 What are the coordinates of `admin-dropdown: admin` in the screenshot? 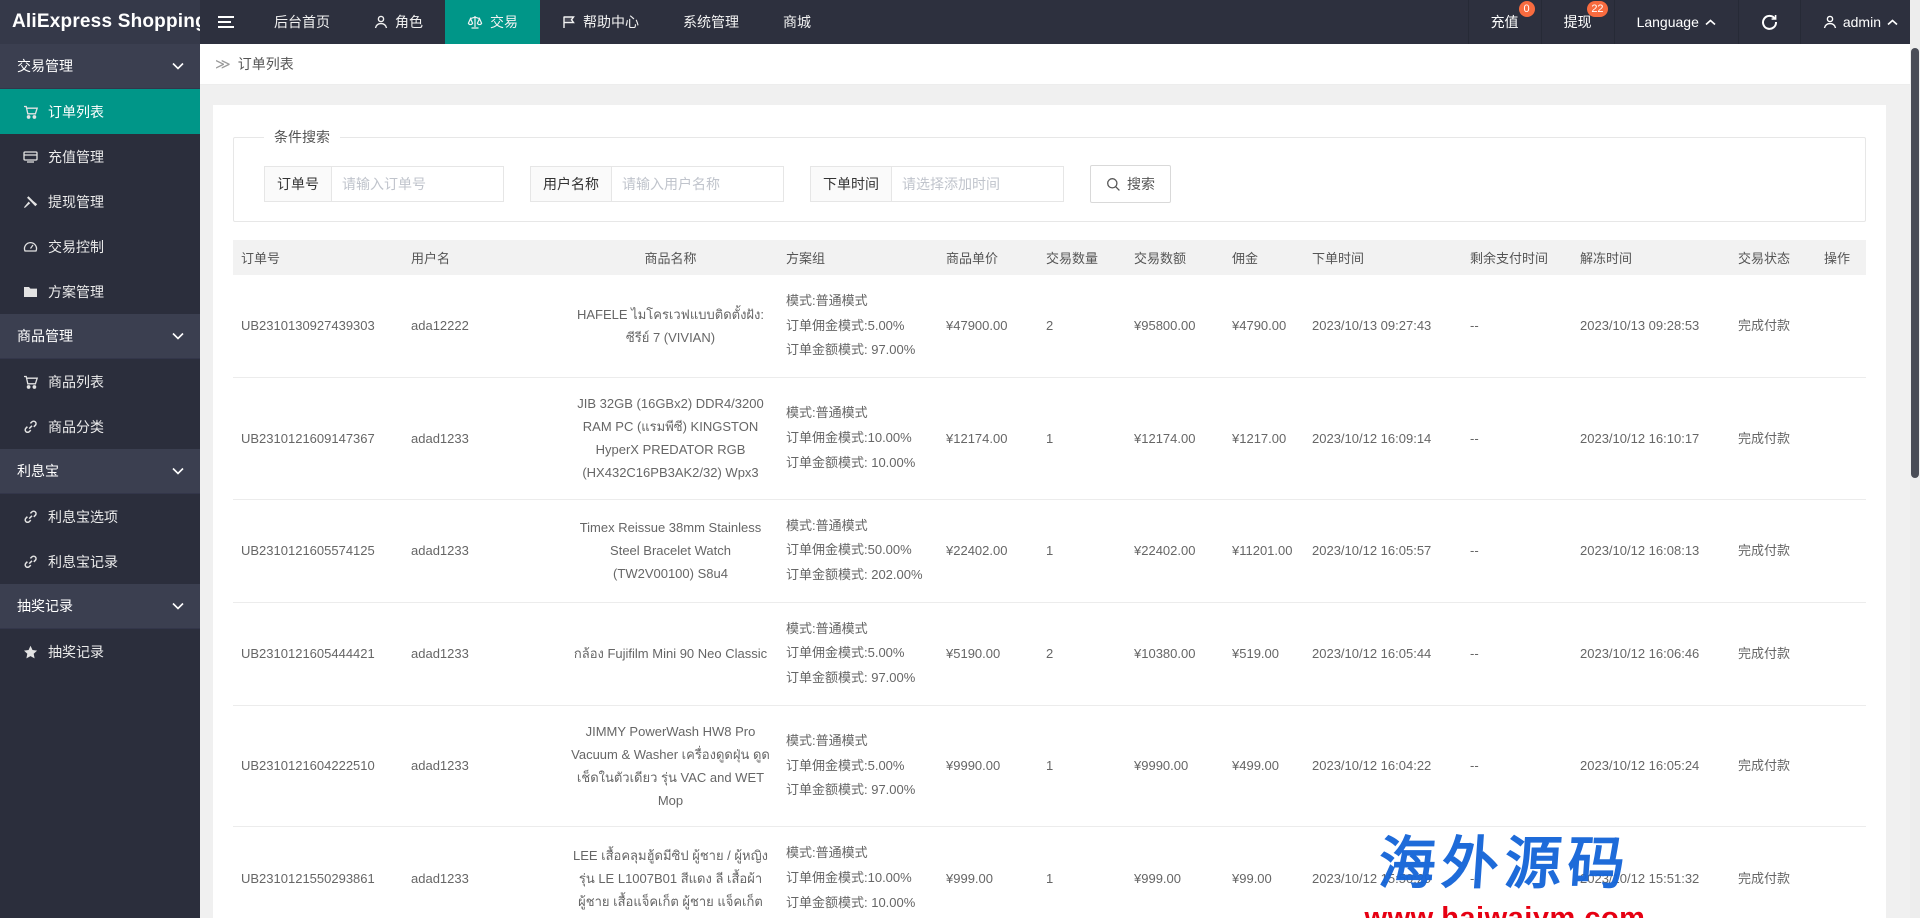 It's located at (1859, 22).